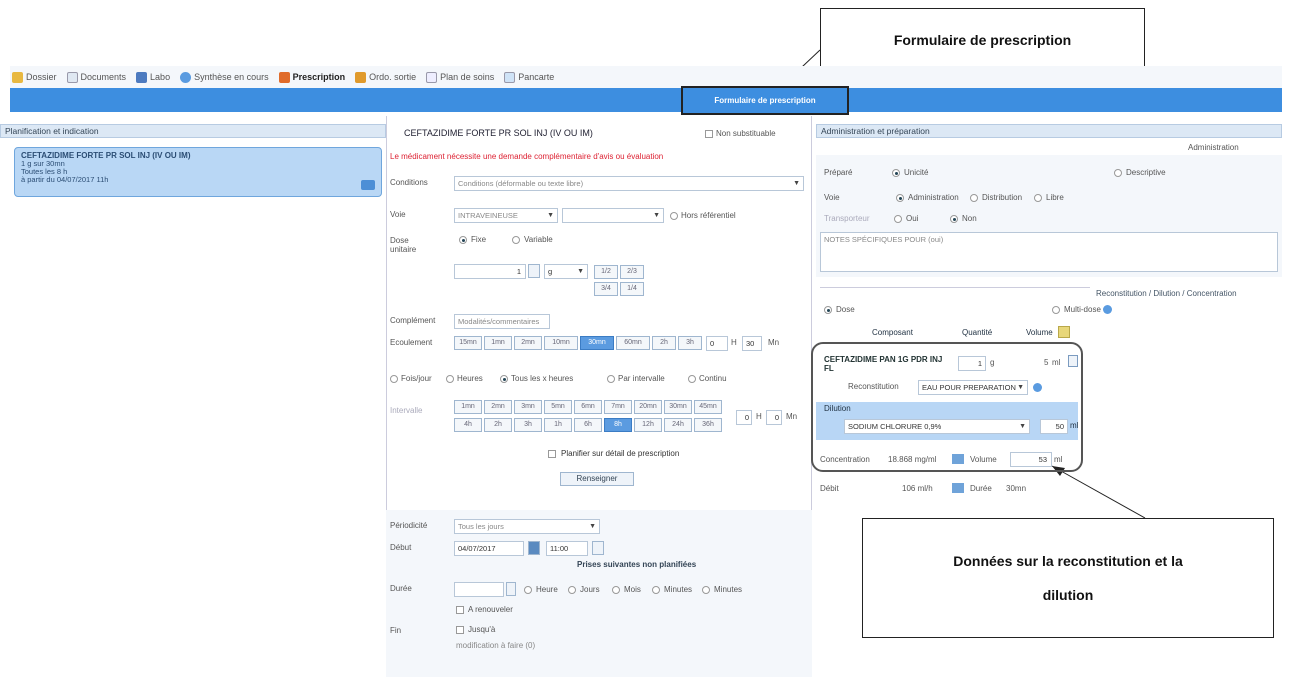 The height and width of the screenshot is (677, 1292). What do you see at coordinates (534, 548) in the screenshot?
I see `calendar-icon` at bounding box center [534, 548].